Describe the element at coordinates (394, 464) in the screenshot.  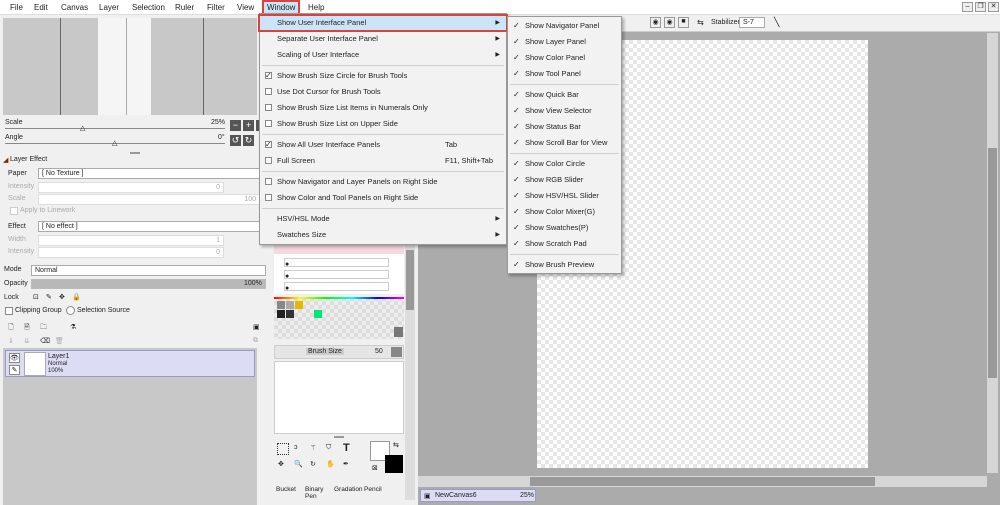
I see `foreground-color-swatch` at that location.